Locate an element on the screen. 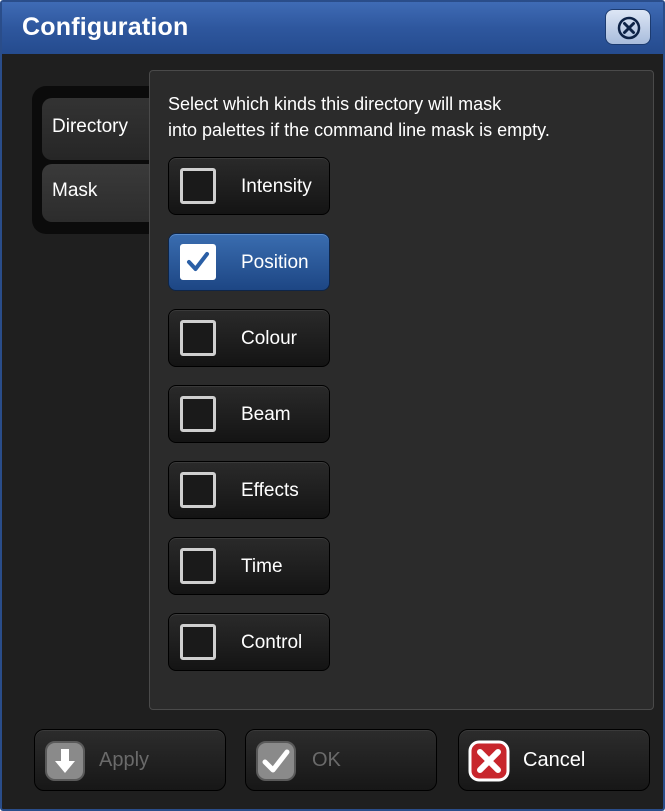 This screenshot has height=811, width=665. option-label: Position is located at coordinates (275, 262).